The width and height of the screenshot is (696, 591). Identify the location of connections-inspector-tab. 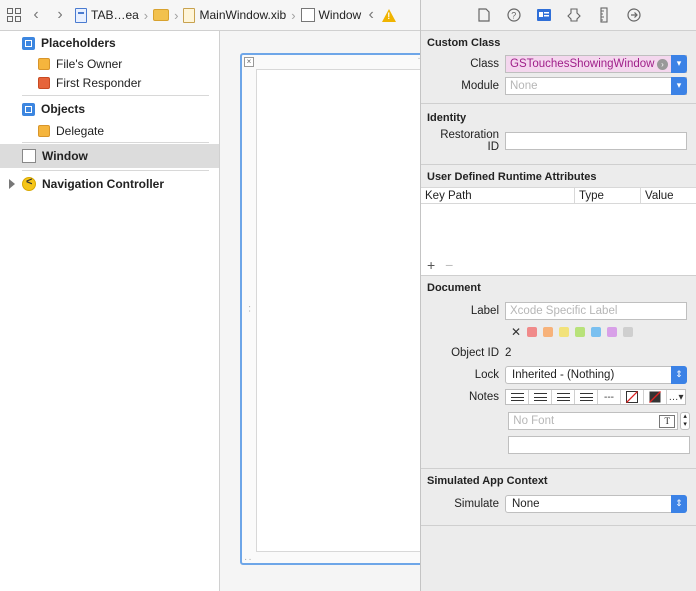
(634, 15).